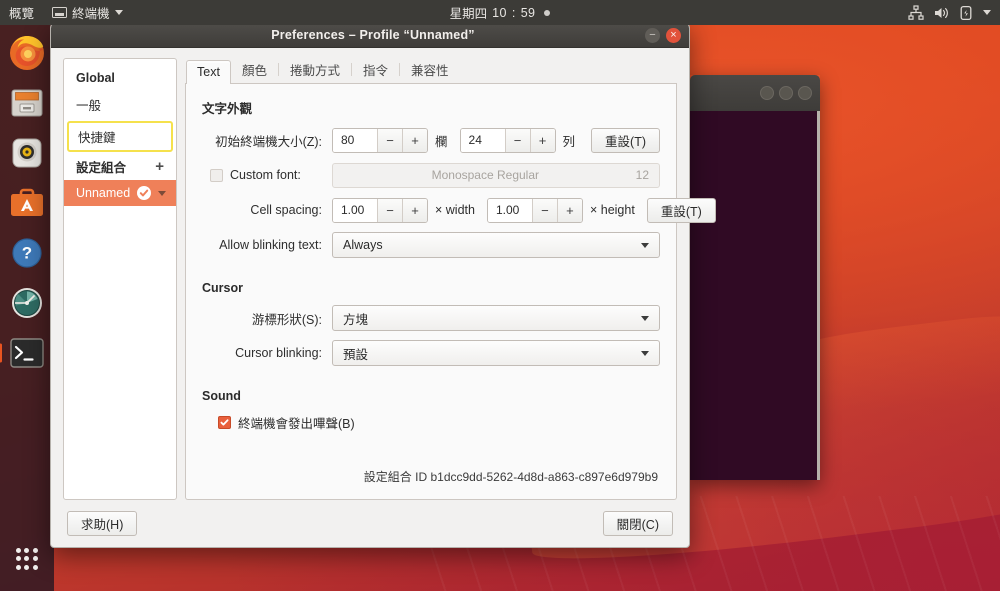 This screenshot has width=1000, height=591. What do you see at coordinates (547, 12) in the screenshot?
I see `notification-dot-icon` at bounding box center [547, 12].